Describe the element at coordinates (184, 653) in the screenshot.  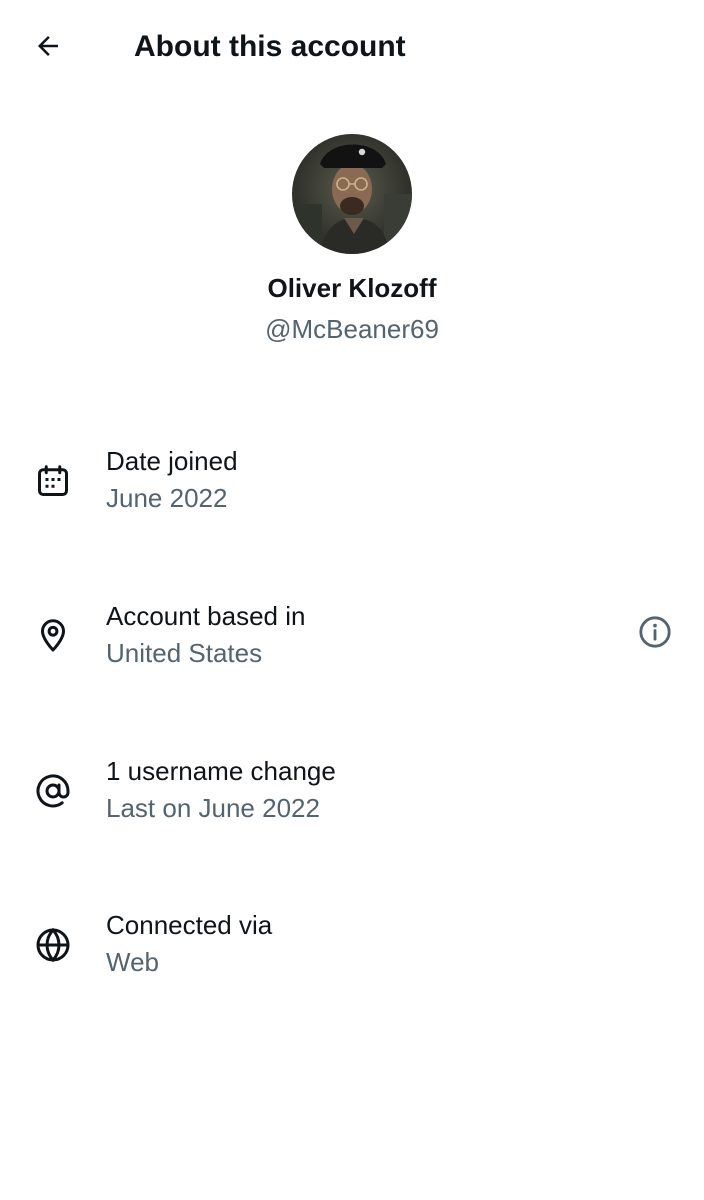
I see `account-location-value: United States` at that location.